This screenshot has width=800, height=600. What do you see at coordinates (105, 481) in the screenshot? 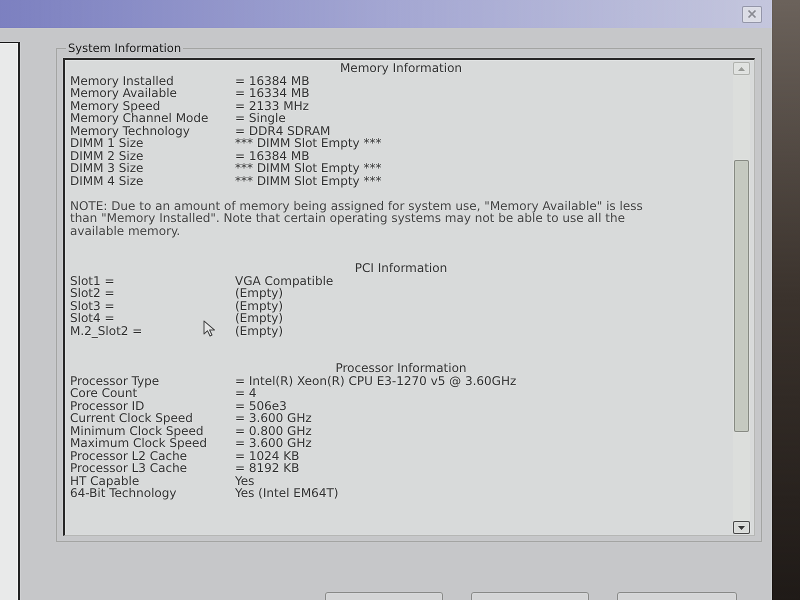
I see `info-label: HT Capable` at bounding box center [105, 481].